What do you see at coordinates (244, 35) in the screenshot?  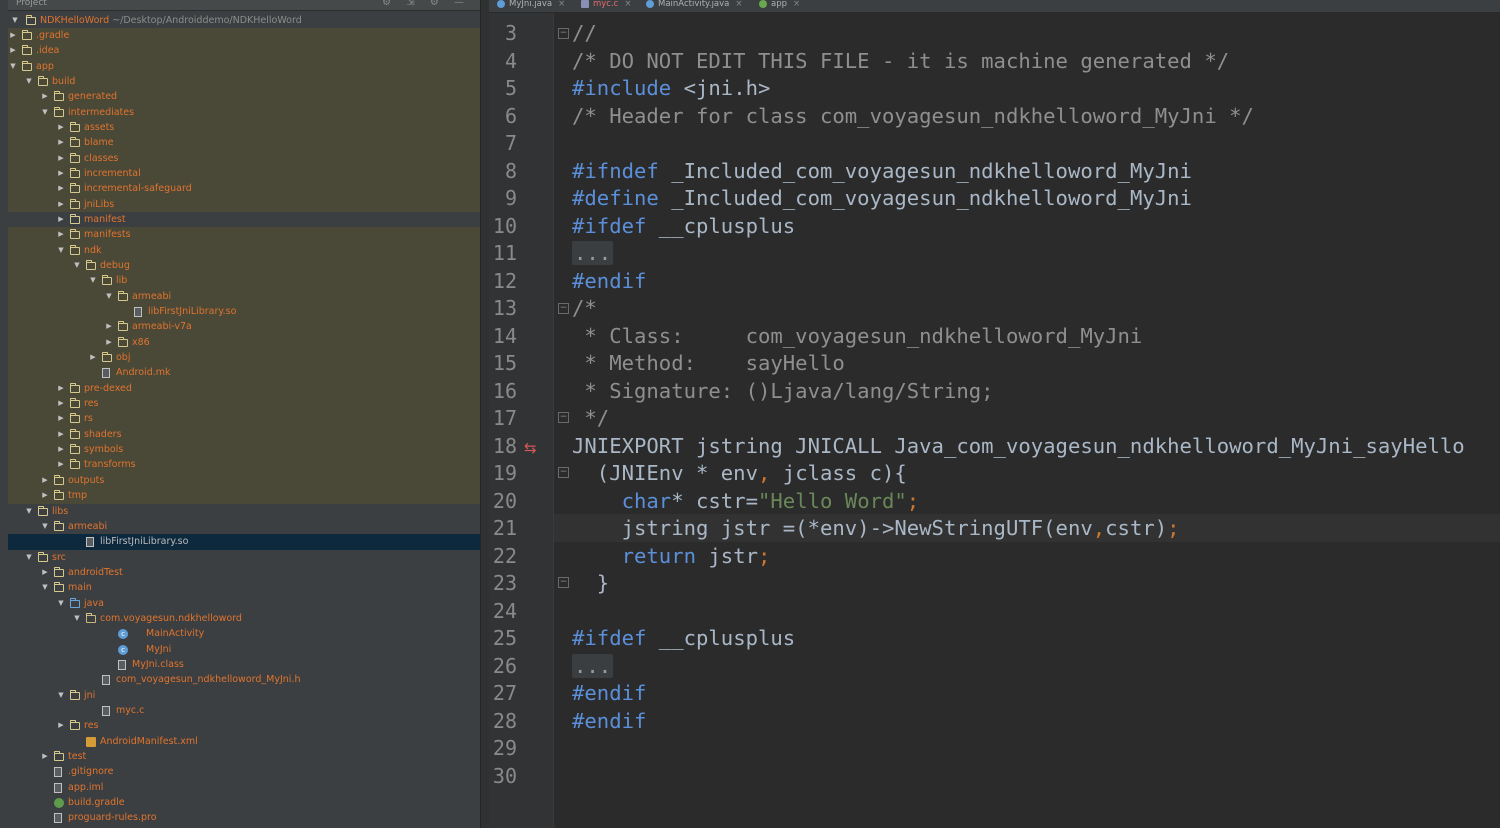 I see `tree-item: ▶ .gradle` at bounding box center [244, 35].